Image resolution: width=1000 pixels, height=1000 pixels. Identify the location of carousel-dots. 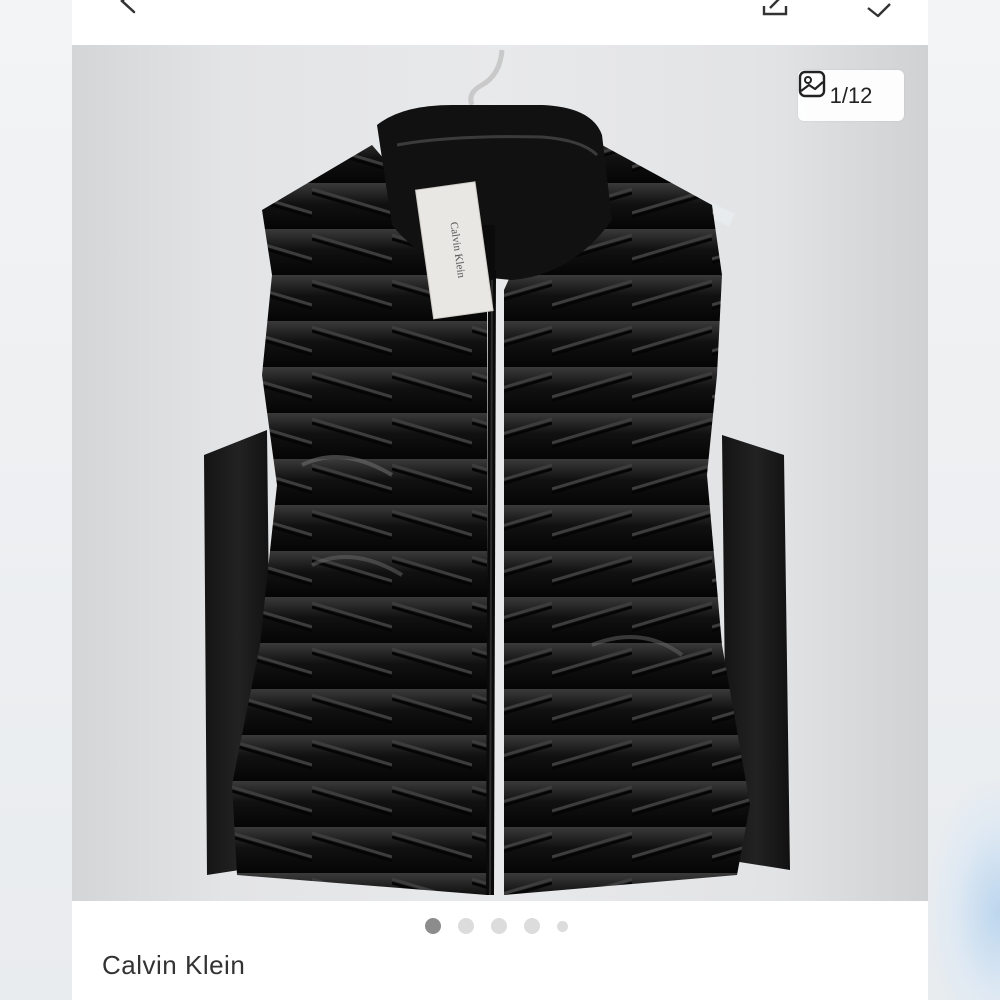
(500, 926).